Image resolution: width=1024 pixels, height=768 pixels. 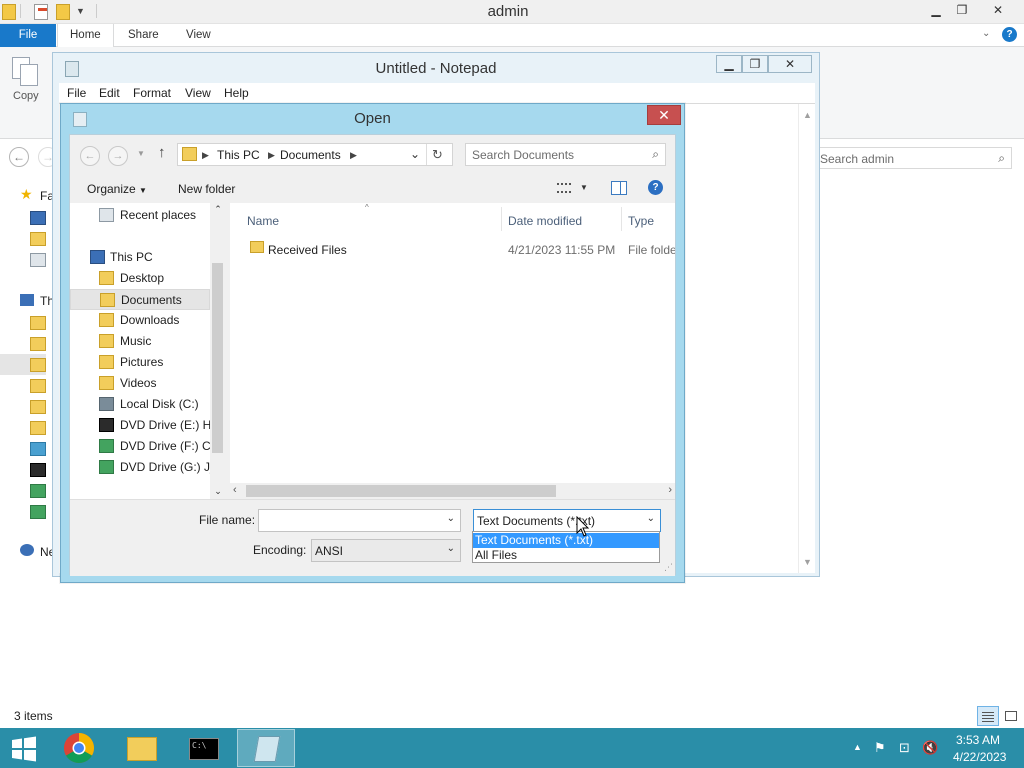 What do you see at coordinates (236, 93) in the screenshot?
I see `menu-help: Help` at bounding box center [236, 93].